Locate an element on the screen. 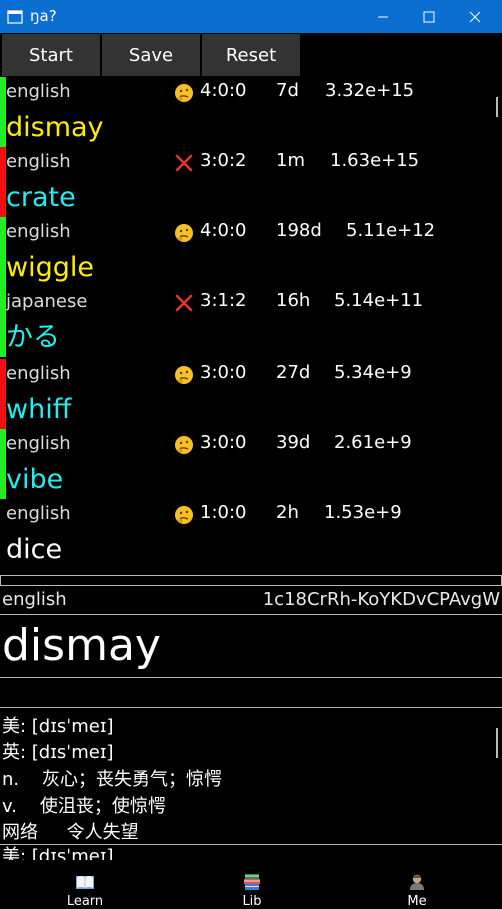 This screenshot has width=502, height=909. item-value: 5.14e+11 is located at coordinates (379, 300).